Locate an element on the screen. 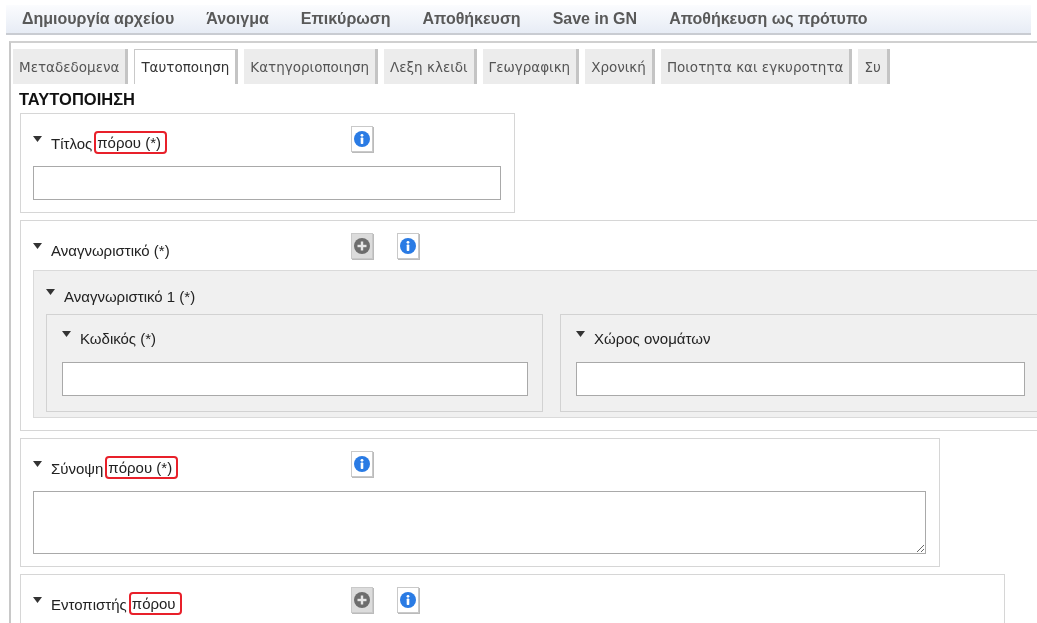 This screenshot has width=1037, height=623. tab: Κατηγοριοποιηση is located at coordinates (311, 66).